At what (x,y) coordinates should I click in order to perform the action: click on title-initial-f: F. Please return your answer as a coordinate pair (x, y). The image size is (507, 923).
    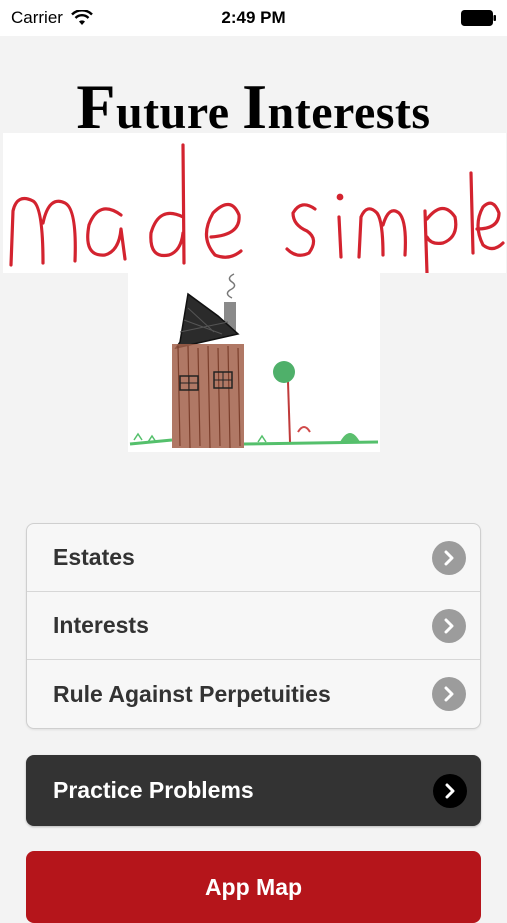
    Looking at the image, I should click on (96, 106).